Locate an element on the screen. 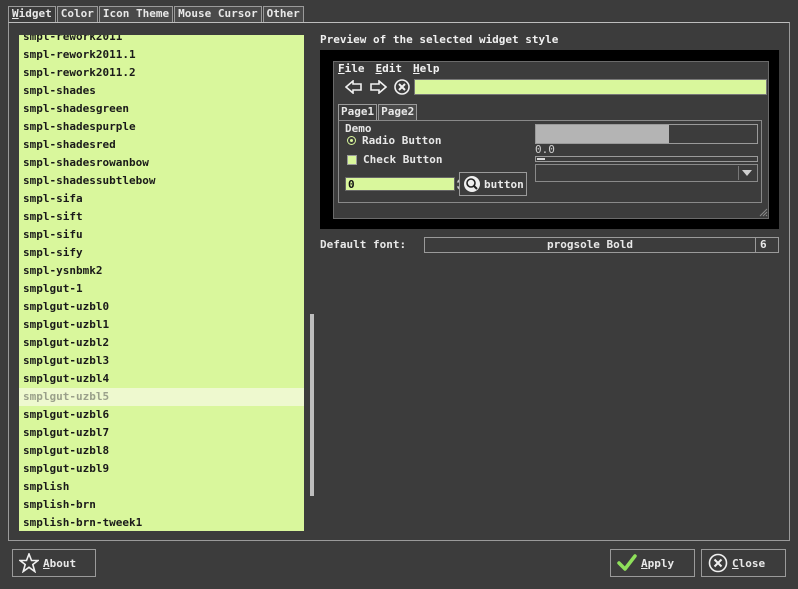 Image resolution: width=798 pixels, height=589 pixels. radio-button: Radio Button is located at coordinates (394, 140).